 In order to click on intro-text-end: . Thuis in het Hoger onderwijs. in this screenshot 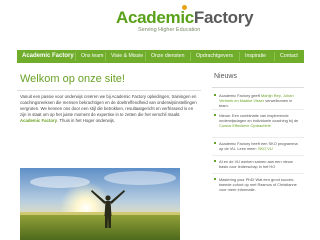, I will do `click(86, 120)`.